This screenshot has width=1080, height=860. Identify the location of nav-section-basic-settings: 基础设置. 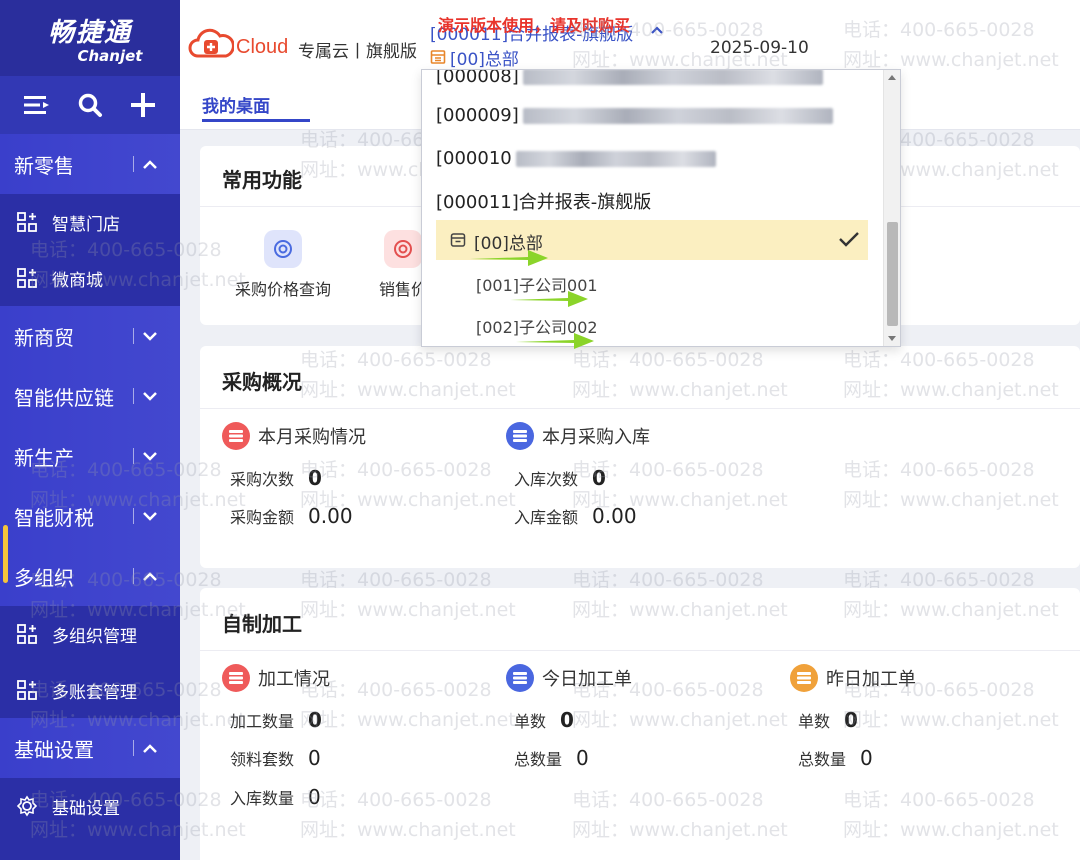
(90, 748).